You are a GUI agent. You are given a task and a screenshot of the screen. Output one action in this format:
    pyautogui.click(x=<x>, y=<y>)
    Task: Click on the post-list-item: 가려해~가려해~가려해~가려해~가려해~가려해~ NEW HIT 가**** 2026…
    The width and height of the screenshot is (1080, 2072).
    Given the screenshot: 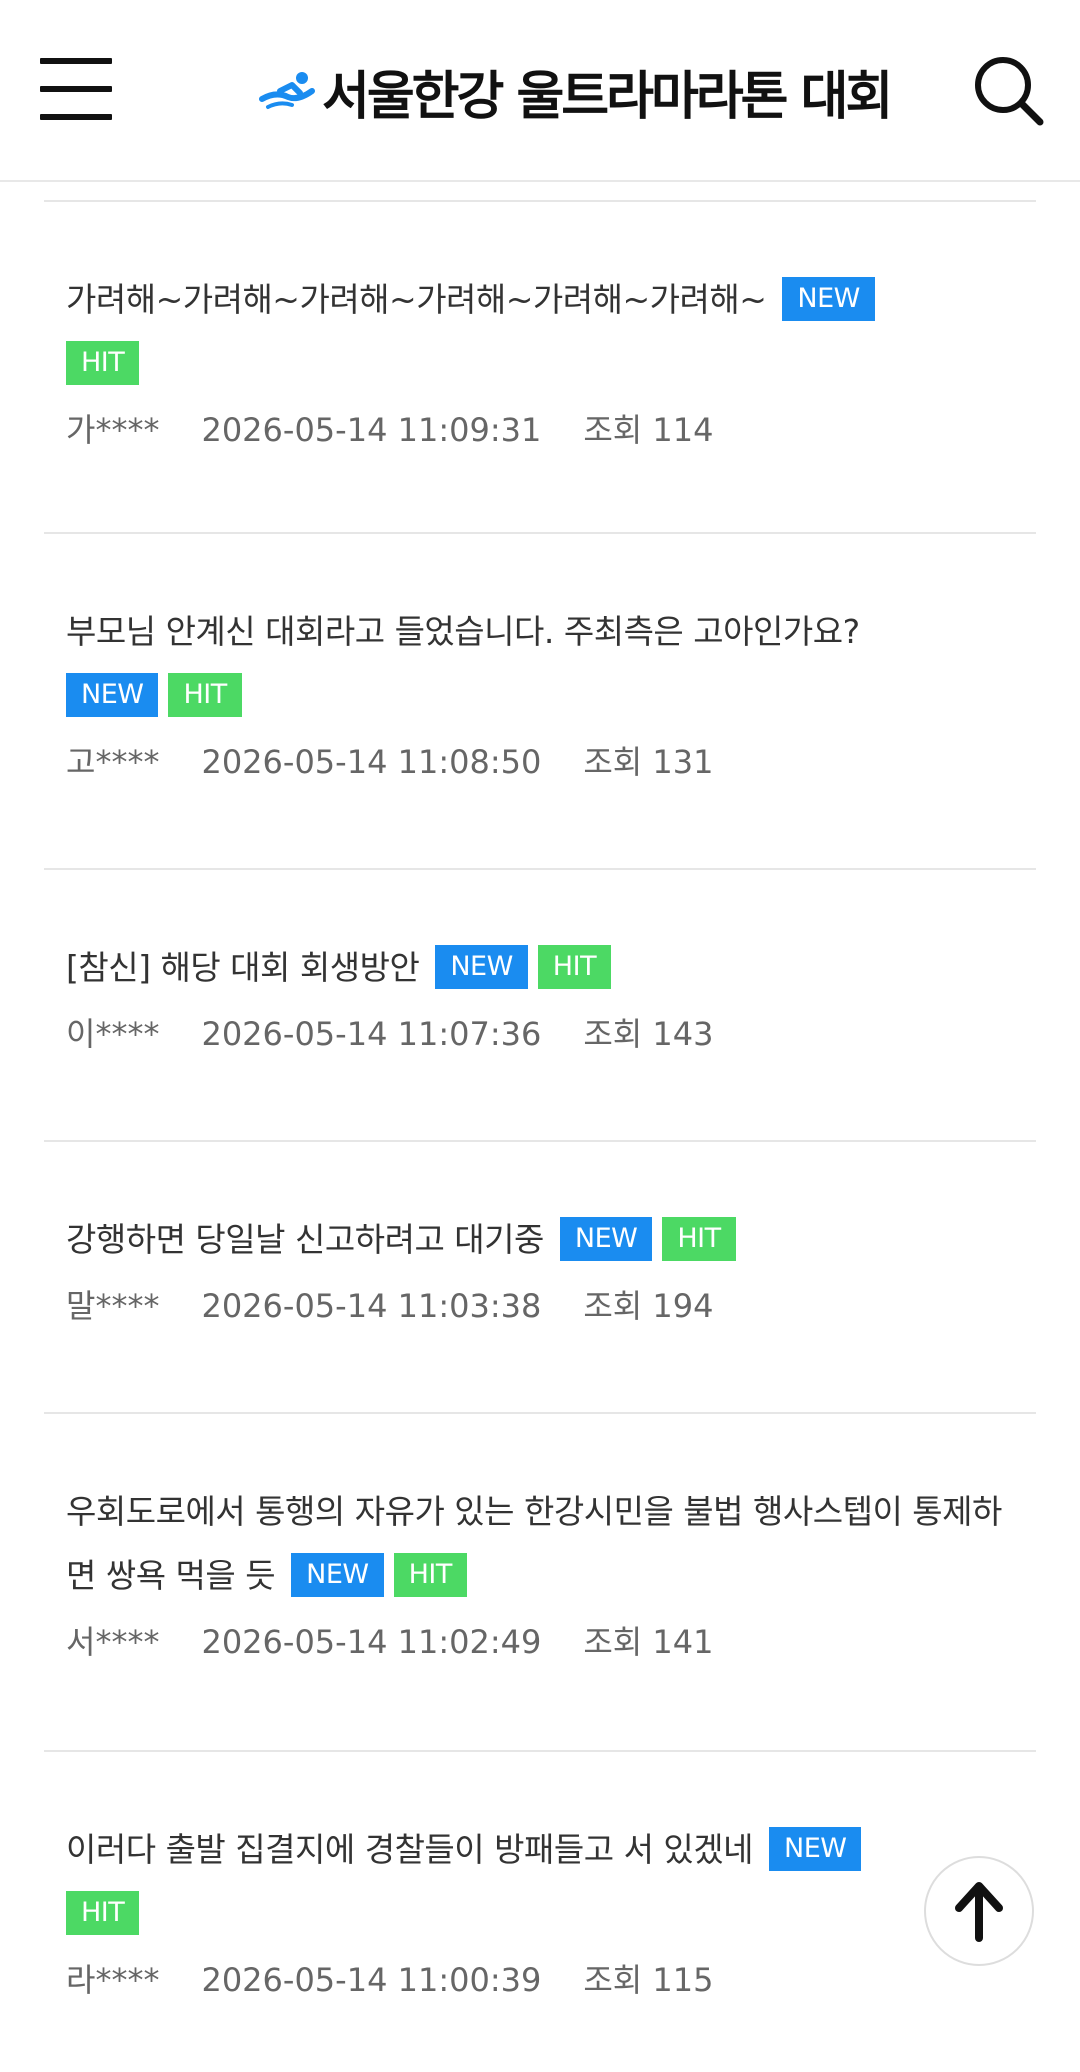 What is the action you would take?
    pyautogui.click(x=540, y=368)
    